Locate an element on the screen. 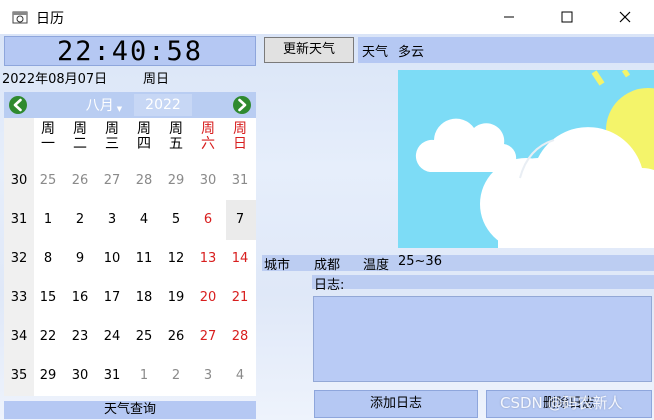 The image size is (654, 420). title-bar: 日历 is located at coordinates (327, 17).